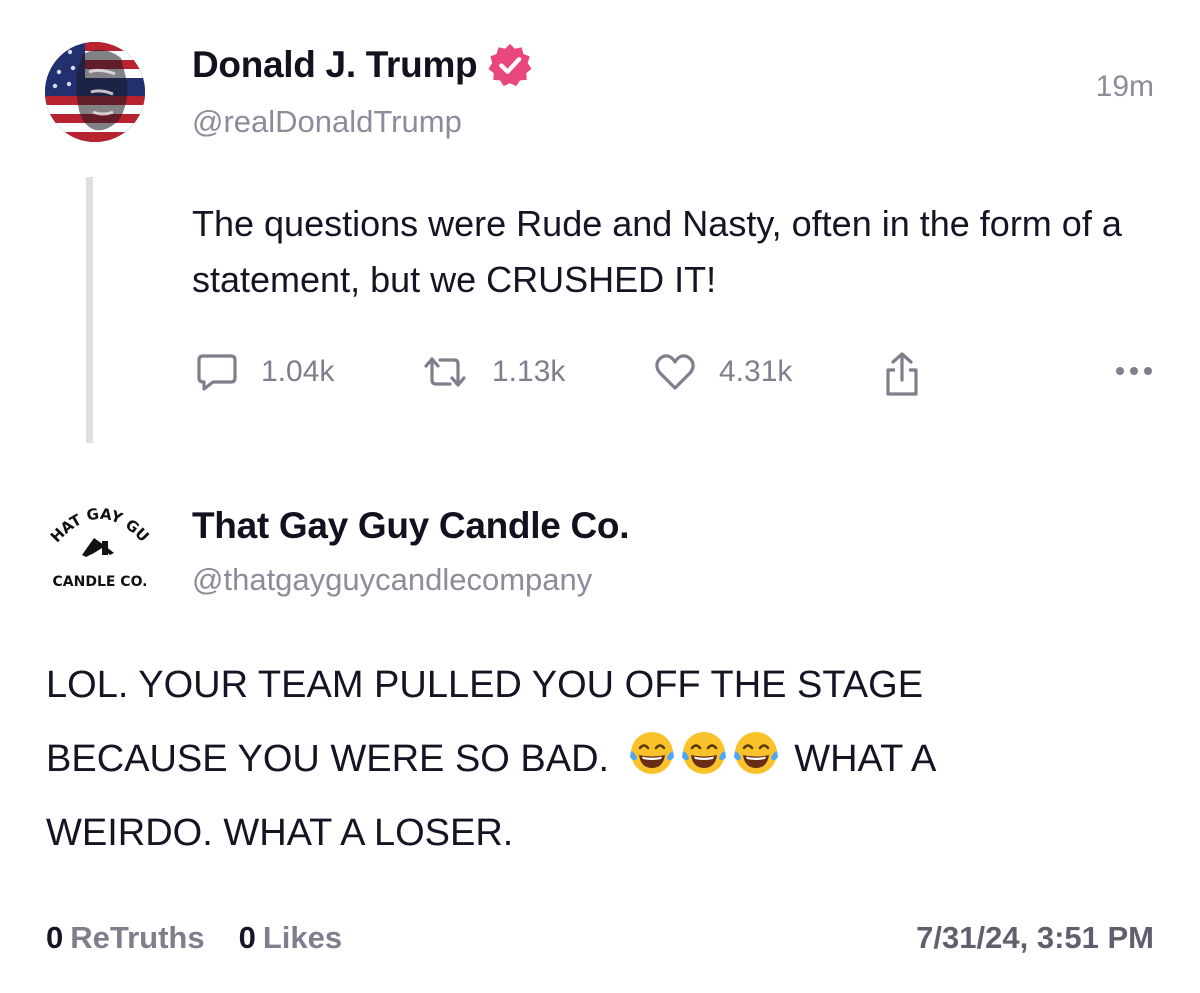  Describe the element at coordinates (1035, 937) in the screenshot. I see `reply-timestamp: 7/31/24, 3:51 PM` at that location.